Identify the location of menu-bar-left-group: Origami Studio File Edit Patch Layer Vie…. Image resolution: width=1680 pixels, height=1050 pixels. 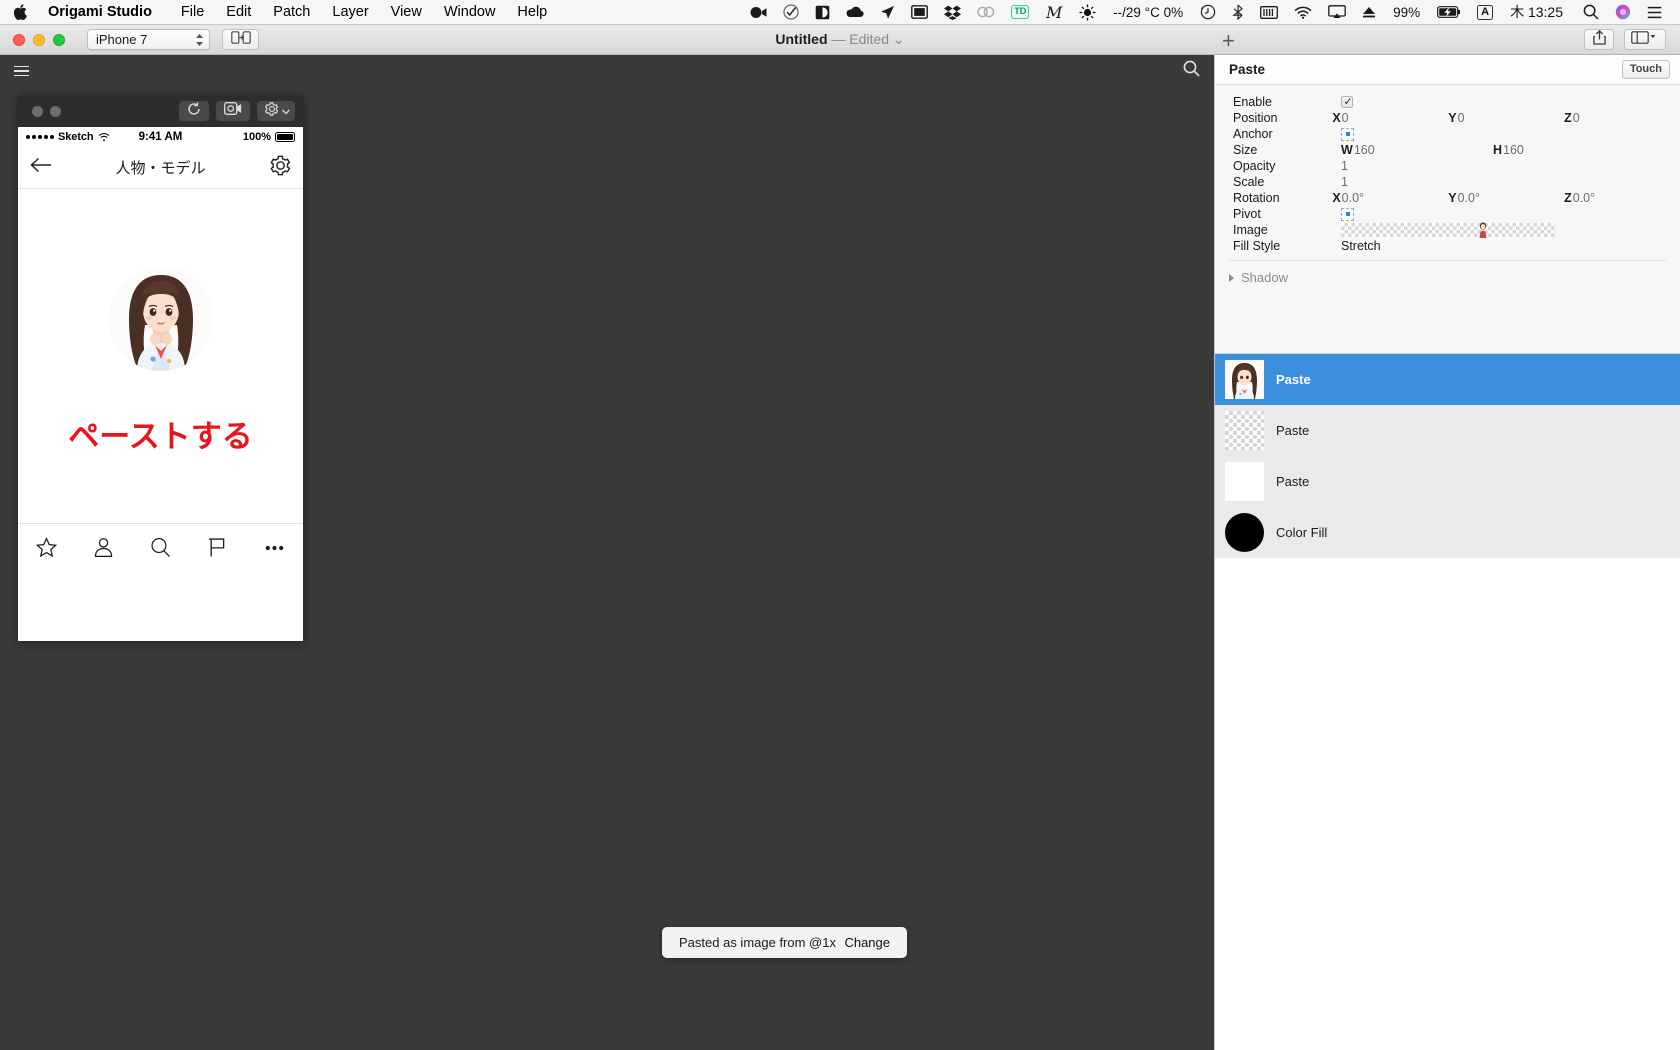
(279, 12).